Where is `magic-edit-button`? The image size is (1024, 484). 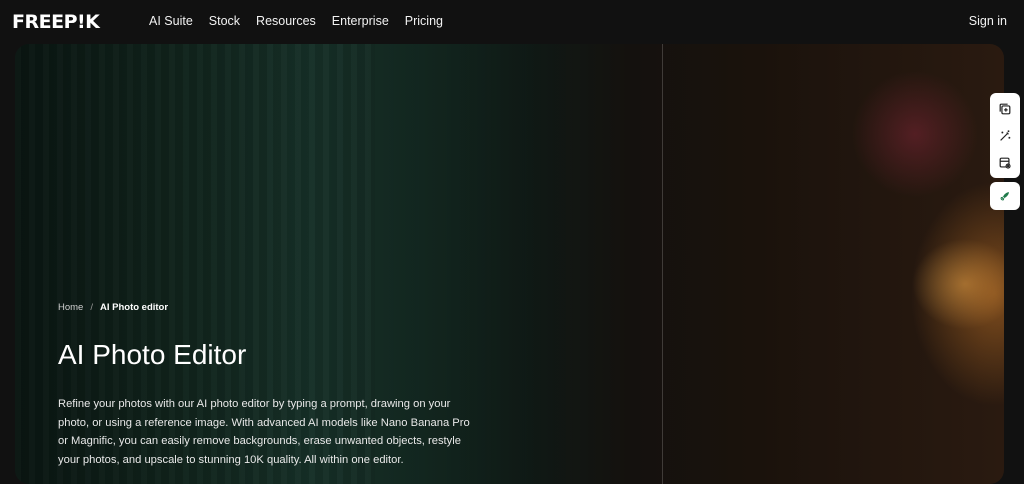 magic-edit-button is located at coordinates (1005, 135).